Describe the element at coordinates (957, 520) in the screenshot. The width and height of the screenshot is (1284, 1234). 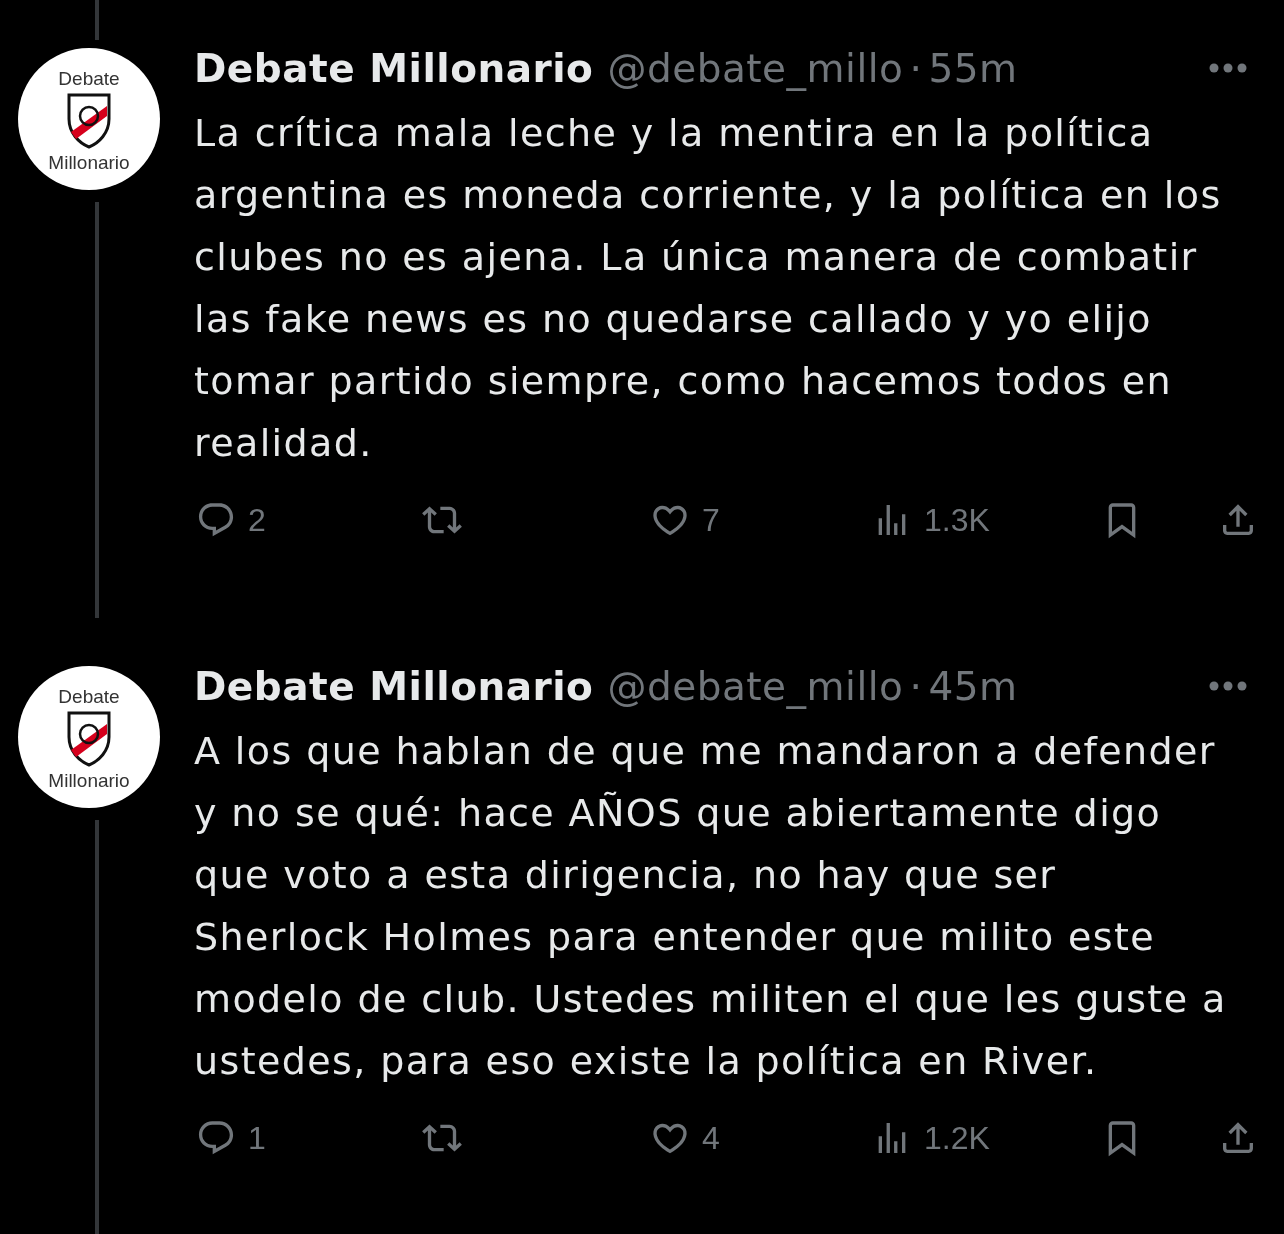
I see `view-count: 1.3K` at that location.